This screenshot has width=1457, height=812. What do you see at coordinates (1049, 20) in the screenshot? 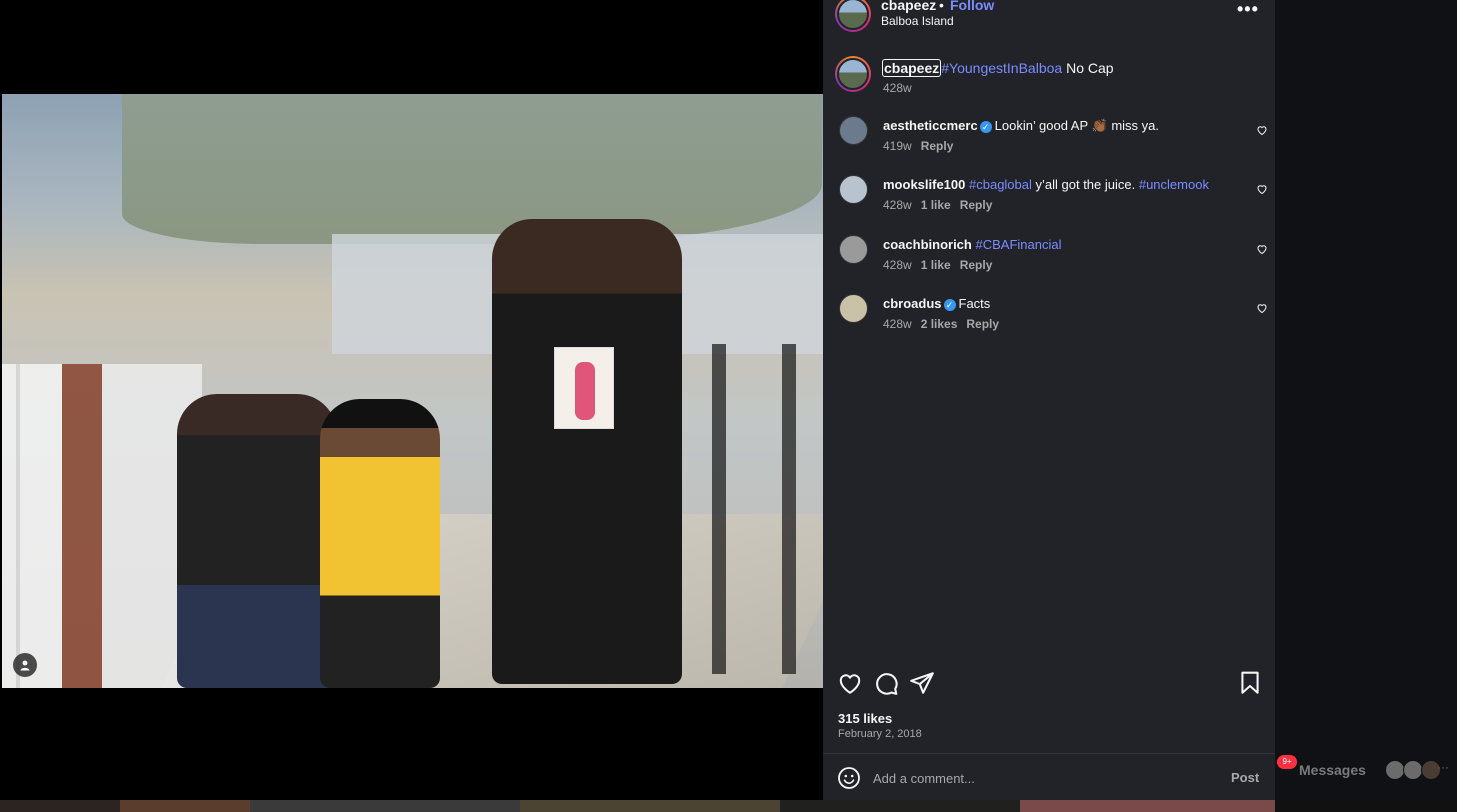
I see `post-header: cbapeez • Follow Balboa Island •••` at bounding box center [1049, 20].